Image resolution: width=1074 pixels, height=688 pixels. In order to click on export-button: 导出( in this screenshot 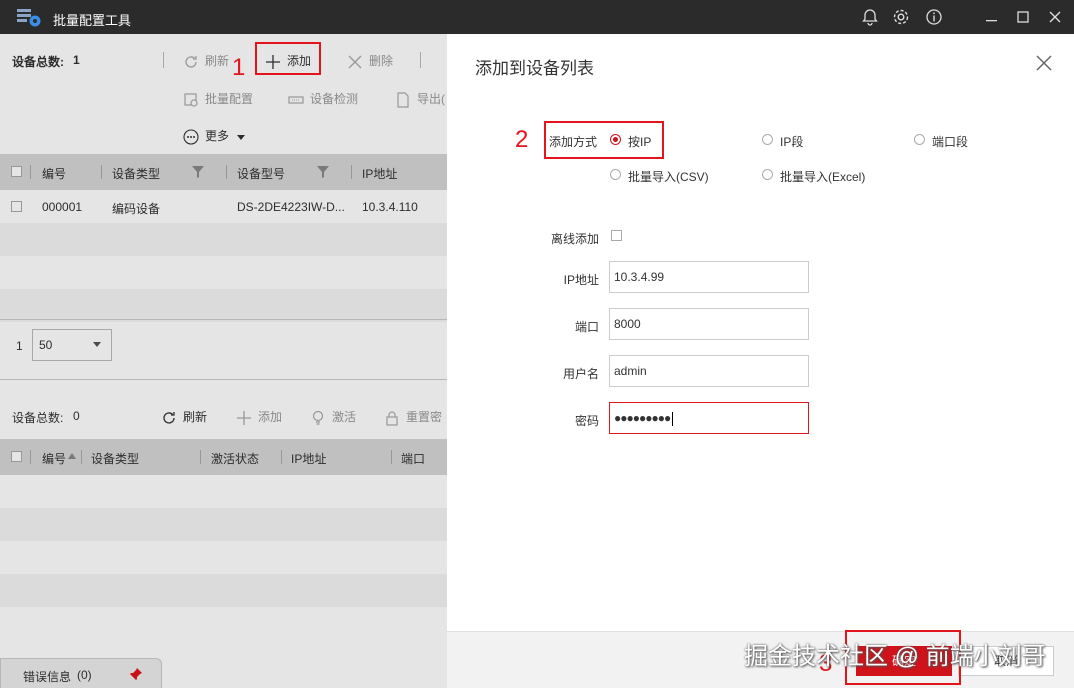, I will do `click(420, 99)`.